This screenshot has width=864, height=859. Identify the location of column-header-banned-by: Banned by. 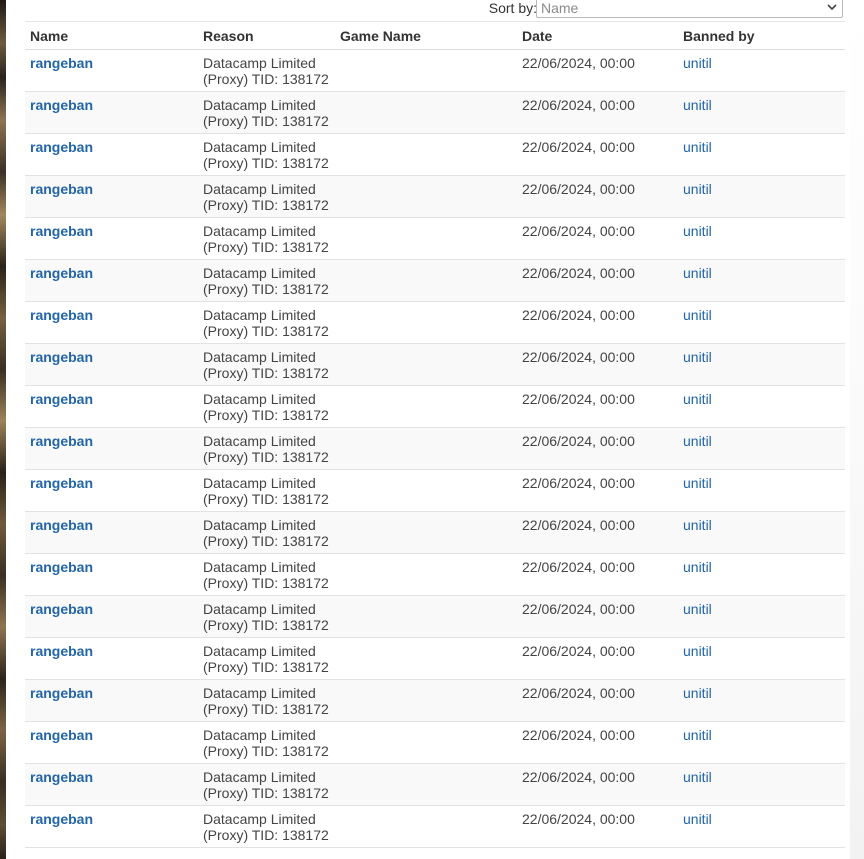
(761, 35).